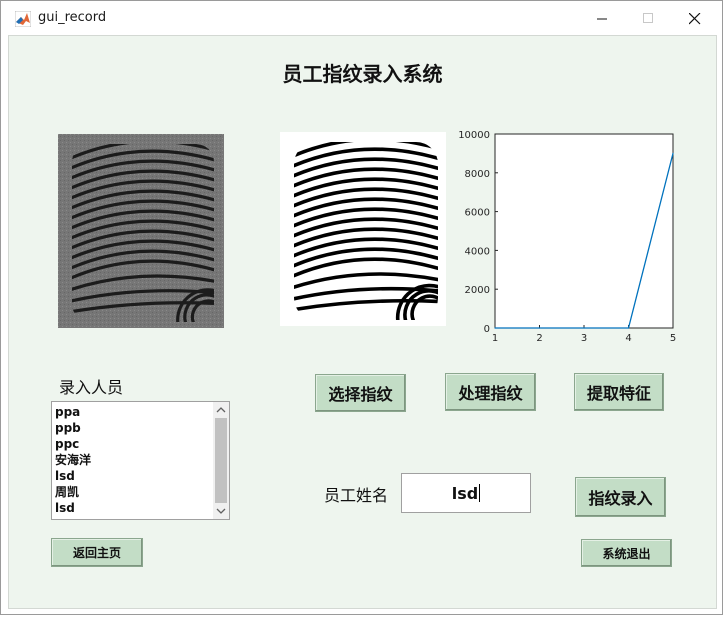 The image size is (725, 617). What do you see at coordinates (477, 251) in the screenshot?
I see `y-tick-label: 4000` at bounding box center [477, 251].